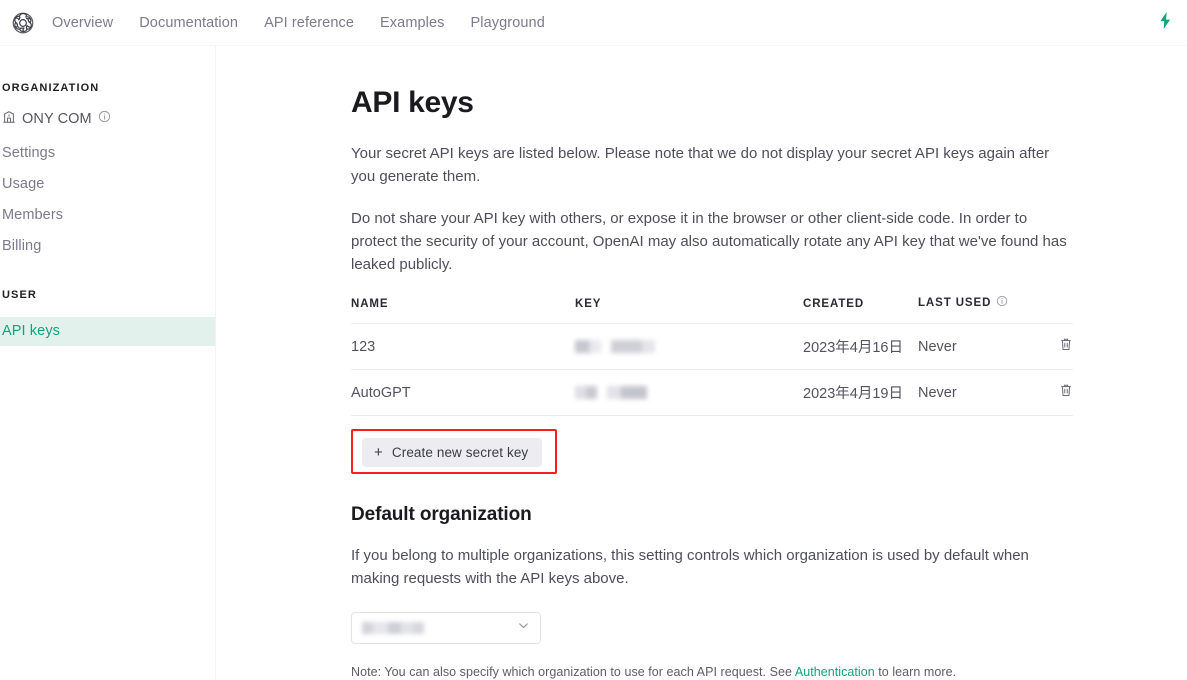  What do you see at coordinates (412, 102) in the screenshot?
I see `page-title: API keys` at bounding box center [412, 102].